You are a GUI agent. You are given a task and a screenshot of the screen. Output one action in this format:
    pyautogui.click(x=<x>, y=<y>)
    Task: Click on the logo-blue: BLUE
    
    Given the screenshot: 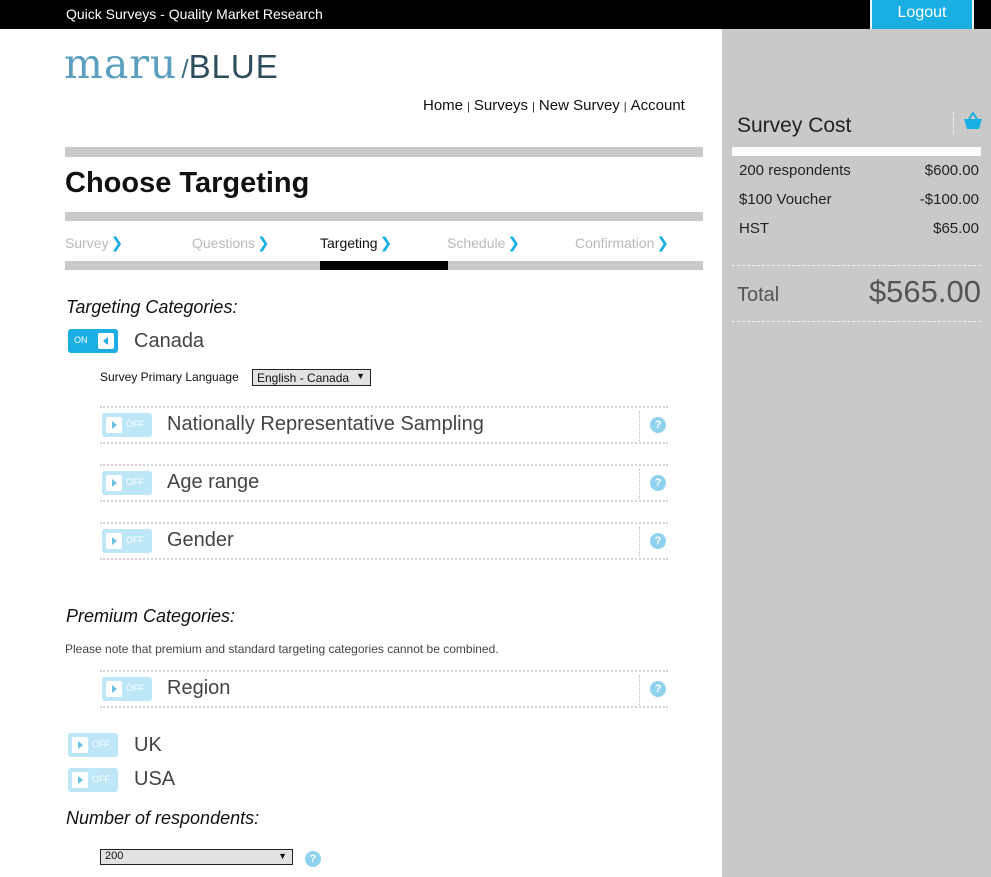 What is the action you would take?
    pyautogui.click(x=233, y=66)
    